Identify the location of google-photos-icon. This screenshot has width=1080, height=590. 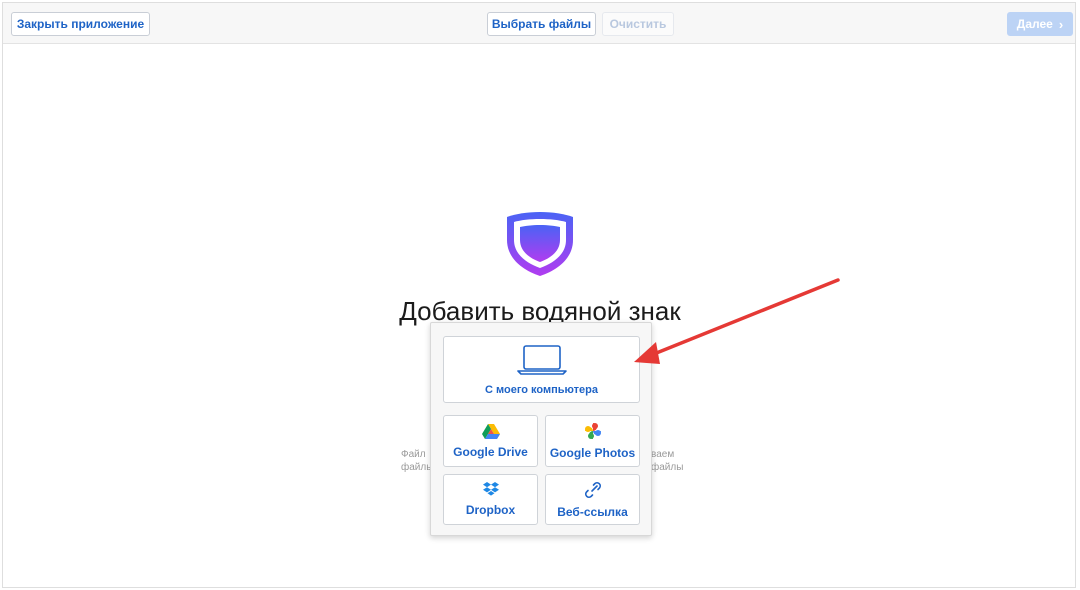
(592, 431).